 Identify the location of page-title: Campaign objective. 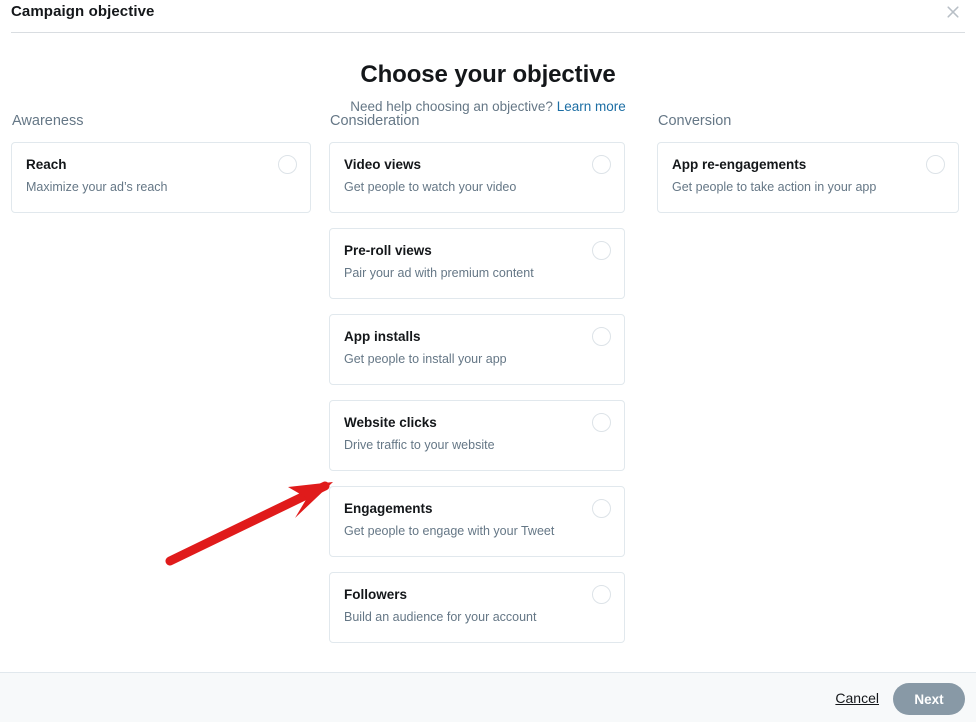
(83, 11).